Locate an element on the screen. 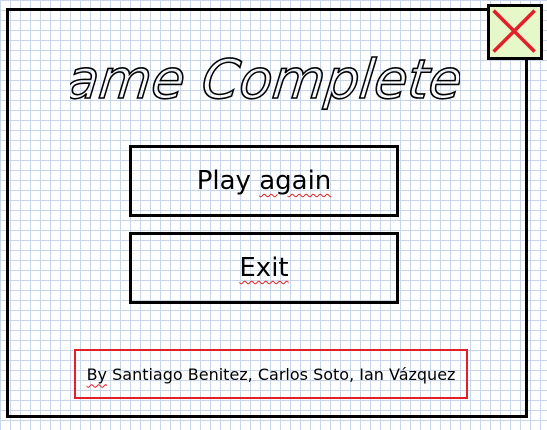 The height and width of the screenshot is (430, 547). page-title: Game Completed is located at coordinates (265, 77).